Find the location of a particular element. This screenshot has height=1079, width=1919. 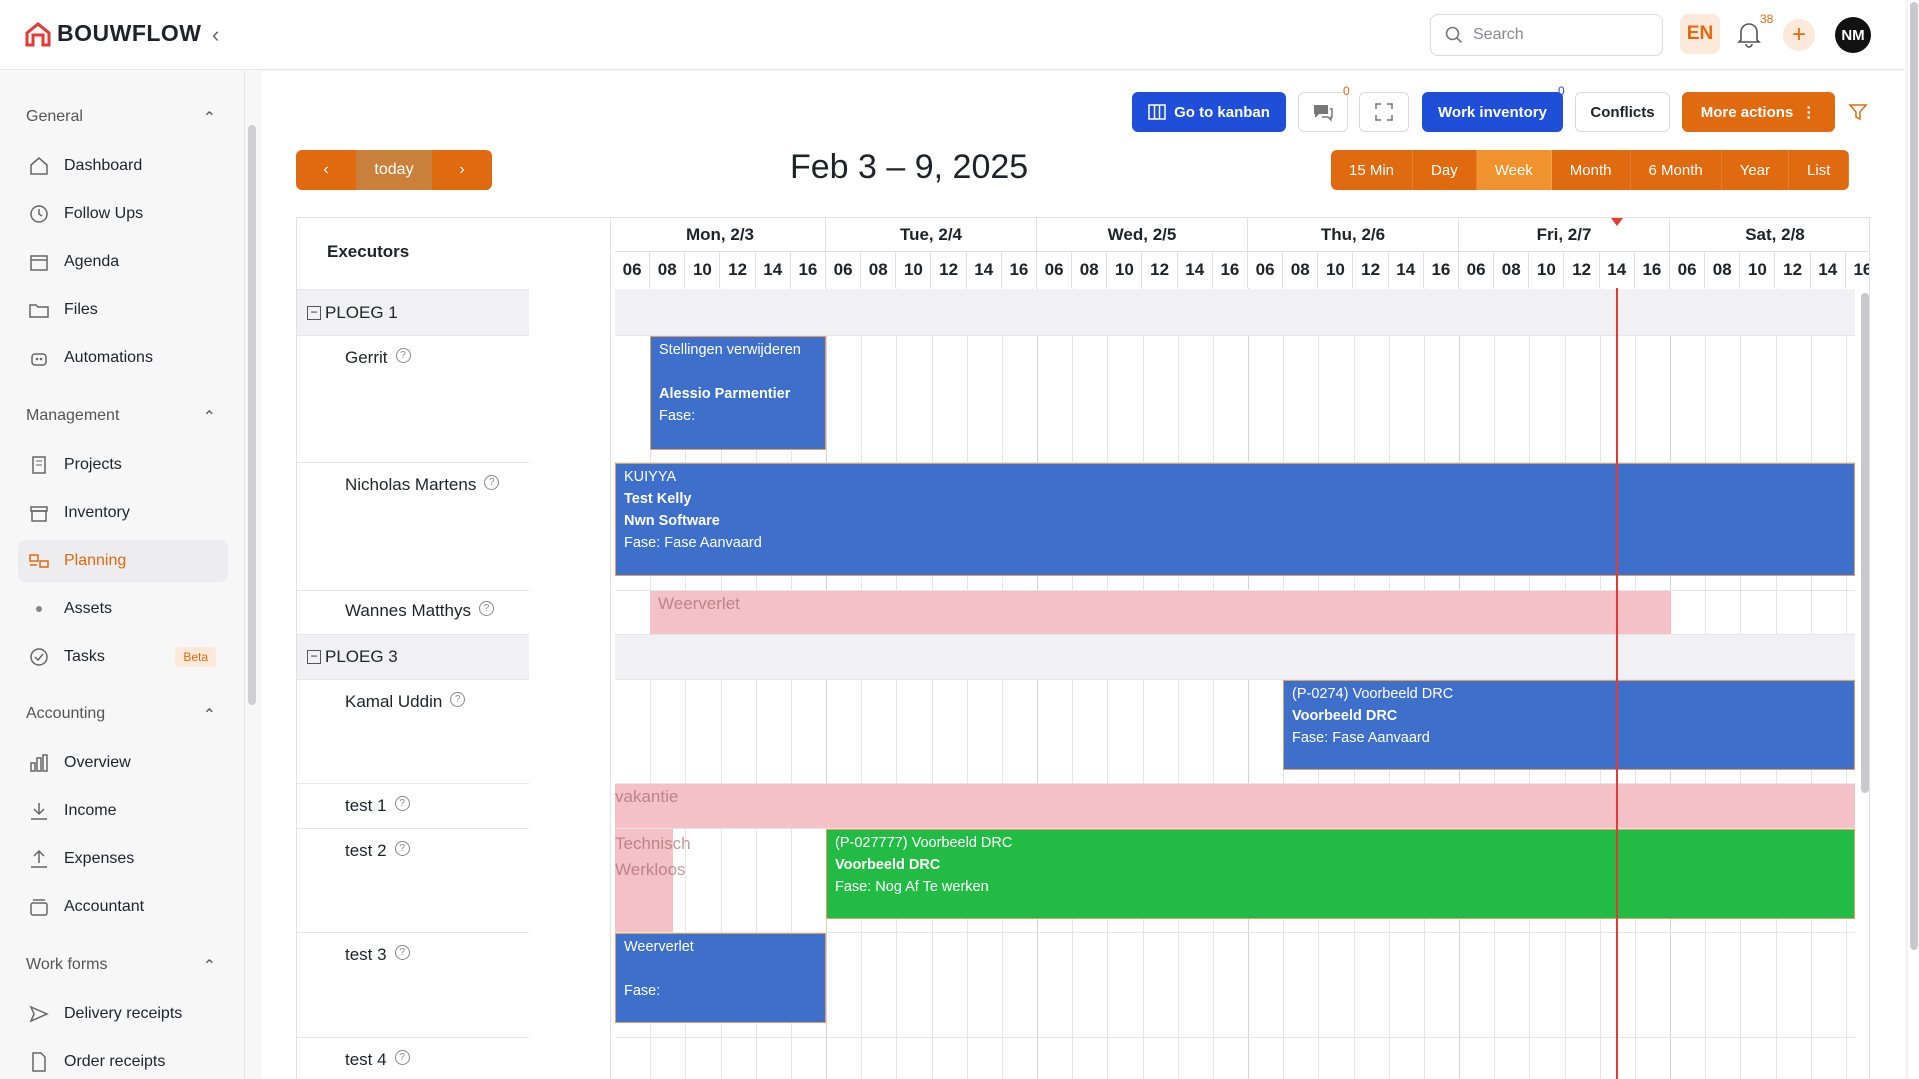

collapse-sidebar-icon: ‹ is located at coordinates (215, 35).